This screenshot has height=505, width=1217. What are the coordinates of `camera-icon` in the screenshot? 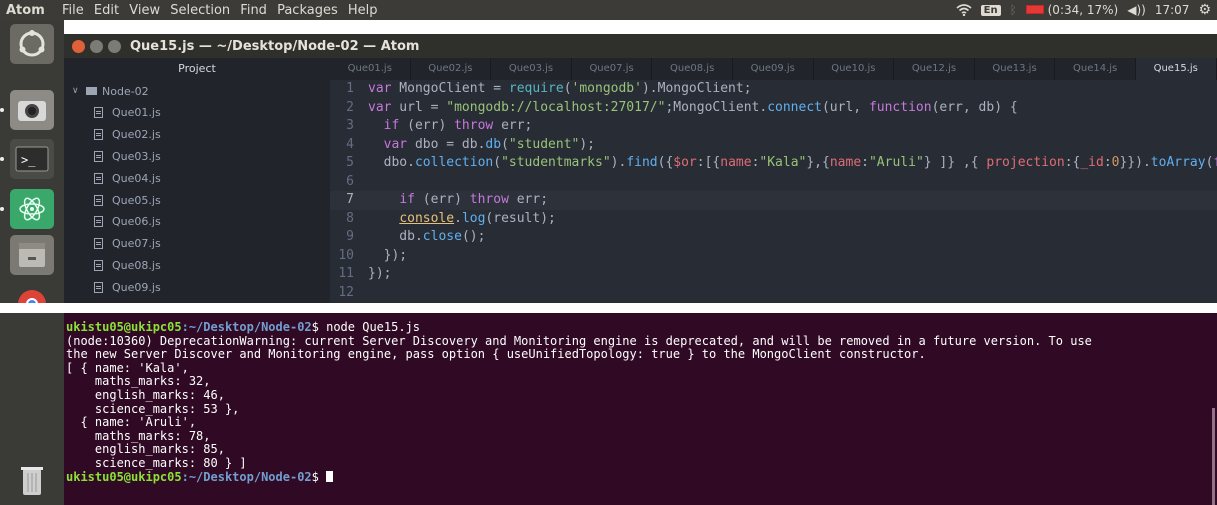 It's located at (32, 110).